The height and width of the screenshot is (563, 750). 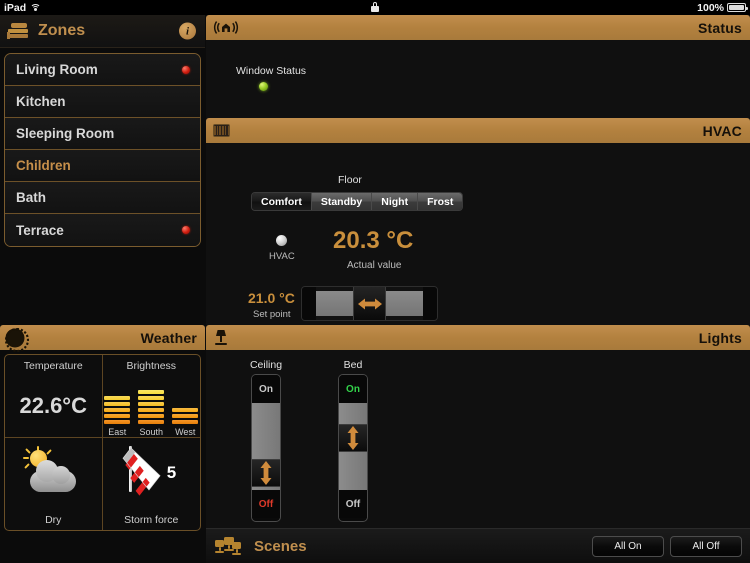 What do you see at coordinates (102, 230) in the screenshot?
I see `sidebar-item-terrace: Terrace` at bounding box center [102, 230].